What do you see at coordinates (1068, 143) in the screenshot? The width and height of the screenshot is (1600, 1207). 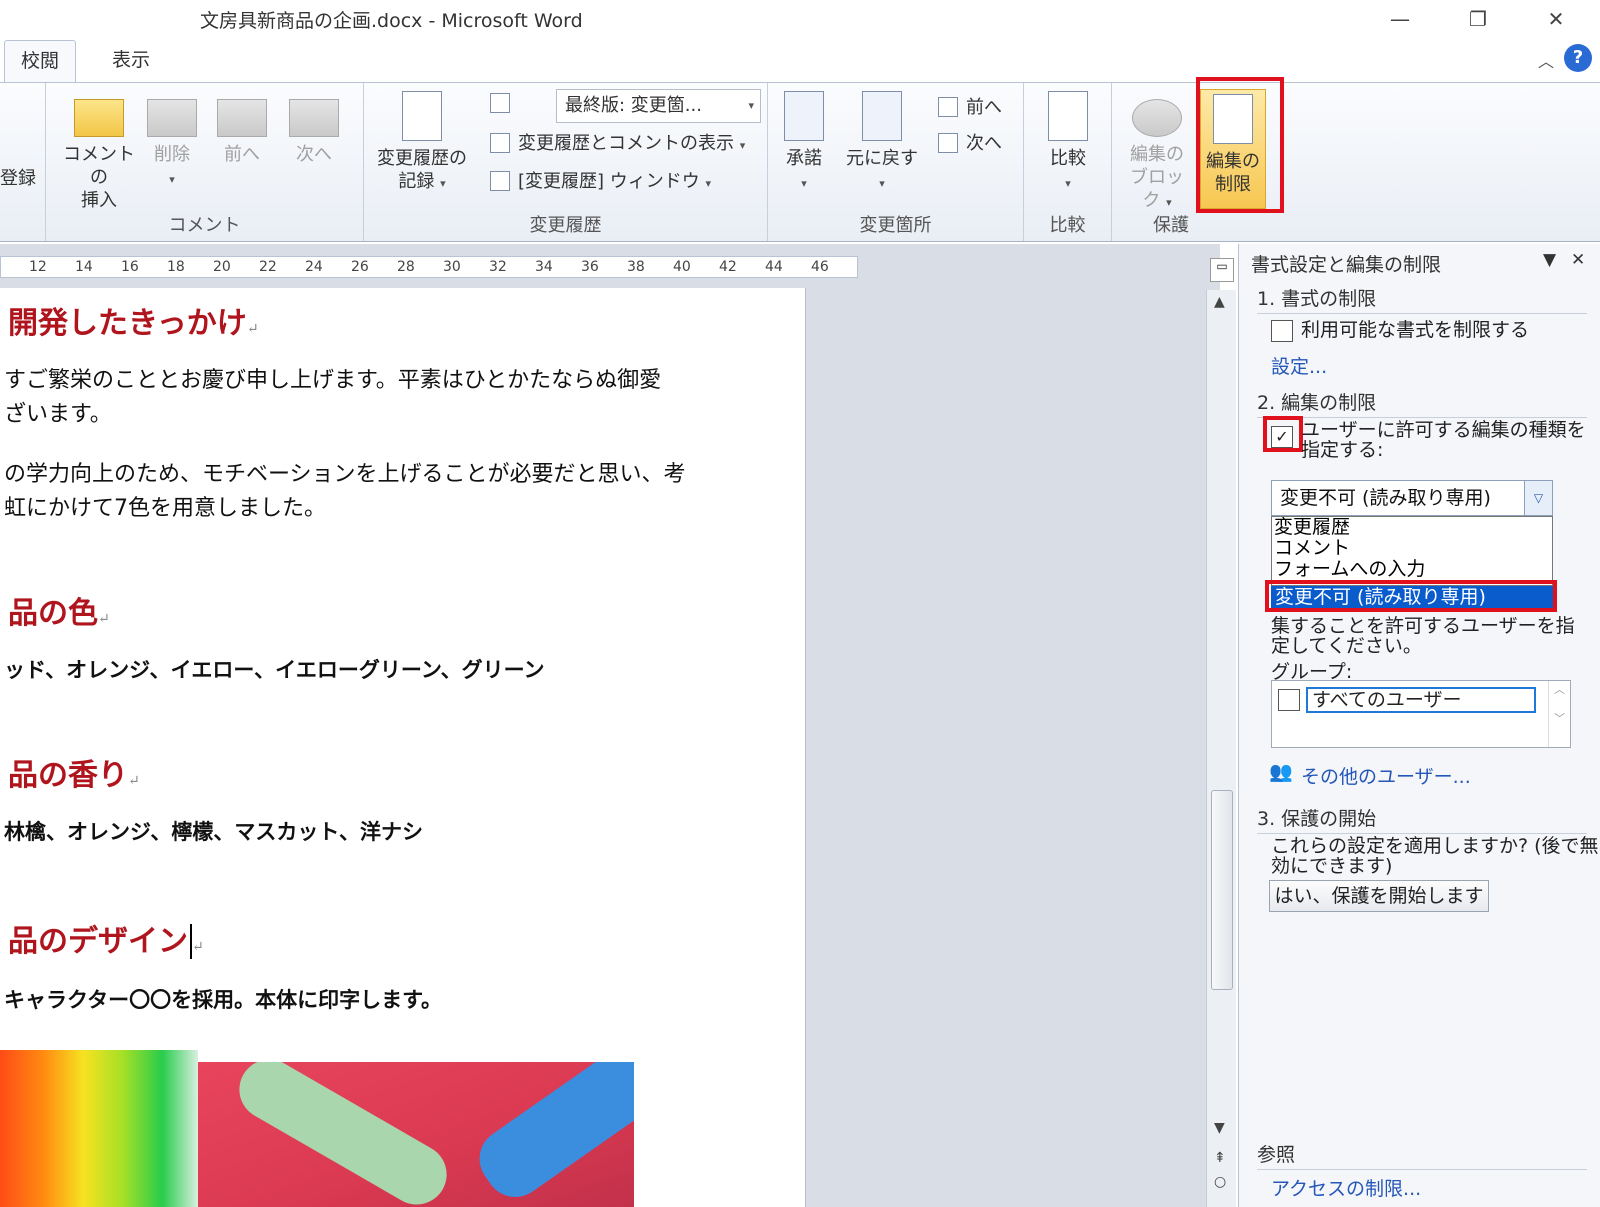 I see `compare-button: 比較 ▾` at bounding box center [1068, 143].